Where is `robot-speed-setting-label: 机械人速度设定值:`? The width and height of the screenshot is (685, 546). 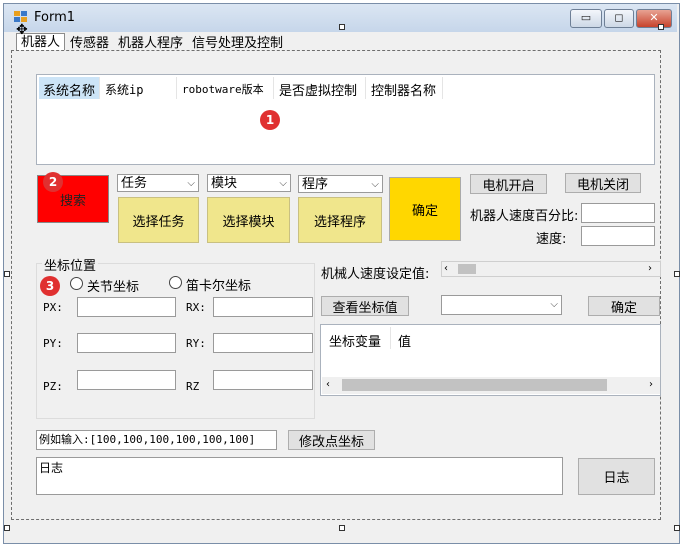 robot-speed-setting-label: 机械人速度设定值: is located at coordinates (375, 274).